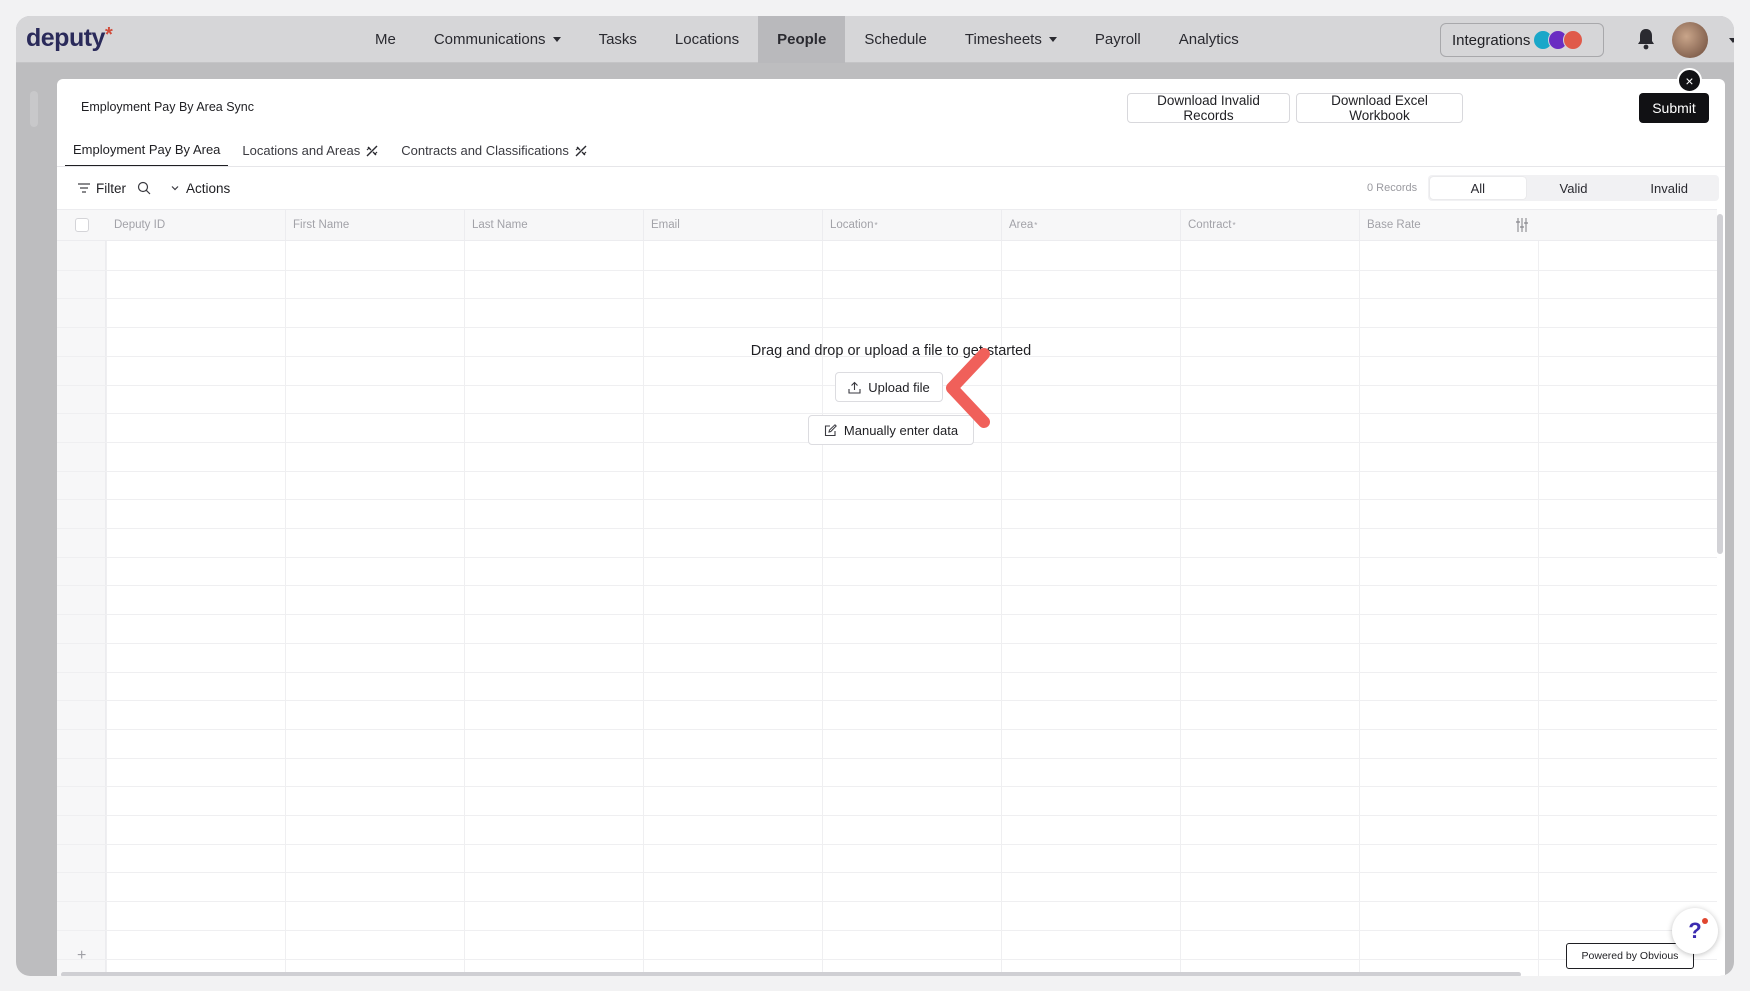 Image resolution: width=1750 pixels, height=991 pixels. What do you see at coordinates (321, 225) in the screenshot?
I see `column-header-label: First Name` at bounding box center [321, 225].